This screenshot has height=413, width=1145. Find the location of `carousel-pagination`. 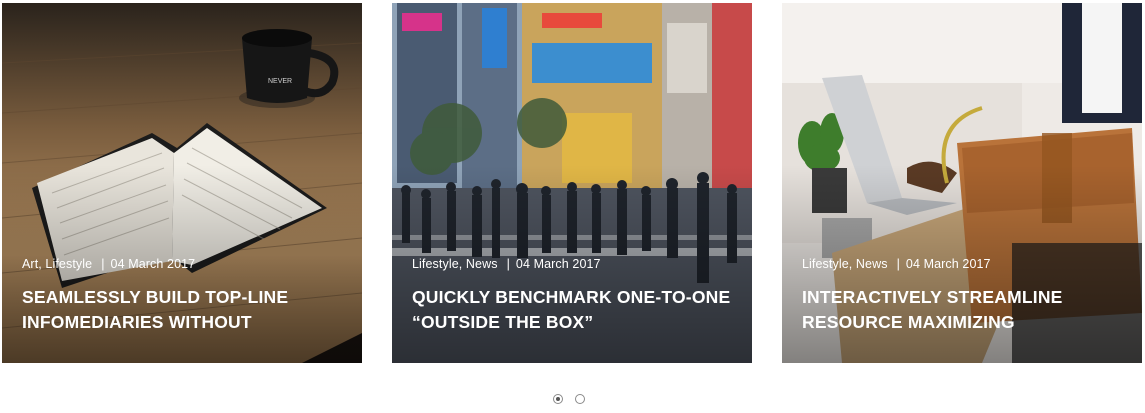

carousel-pagination is located at coordinates (569, 399).